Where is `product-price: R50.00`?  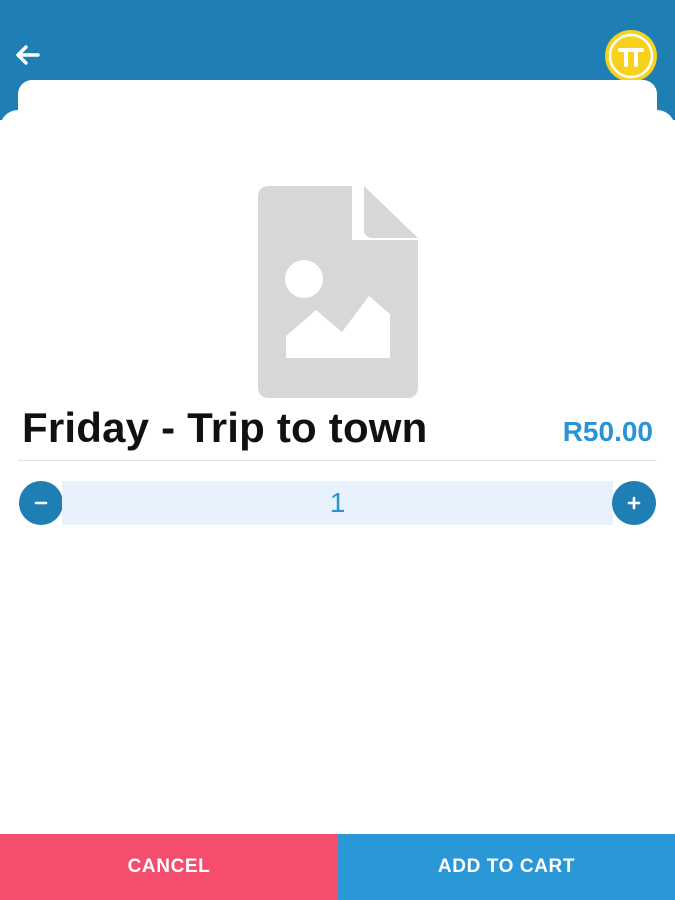 product-price: R50.00 is located at coordinates (607, 431).